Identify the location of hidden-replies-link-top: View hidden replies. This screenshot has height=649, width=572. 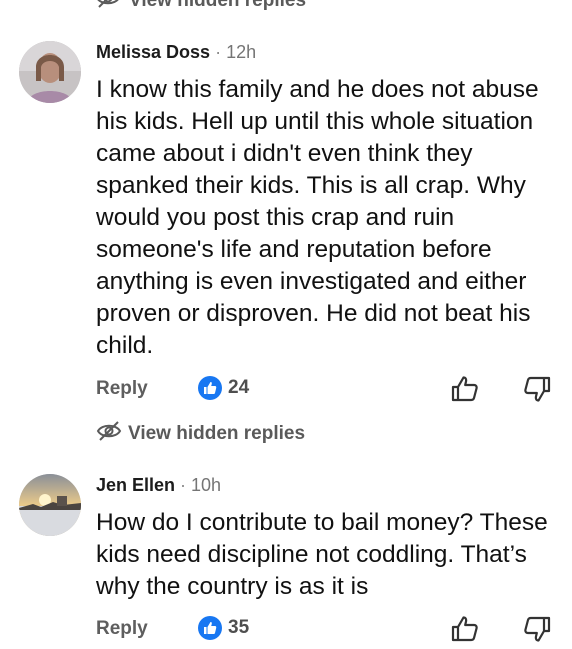
(200, 7).